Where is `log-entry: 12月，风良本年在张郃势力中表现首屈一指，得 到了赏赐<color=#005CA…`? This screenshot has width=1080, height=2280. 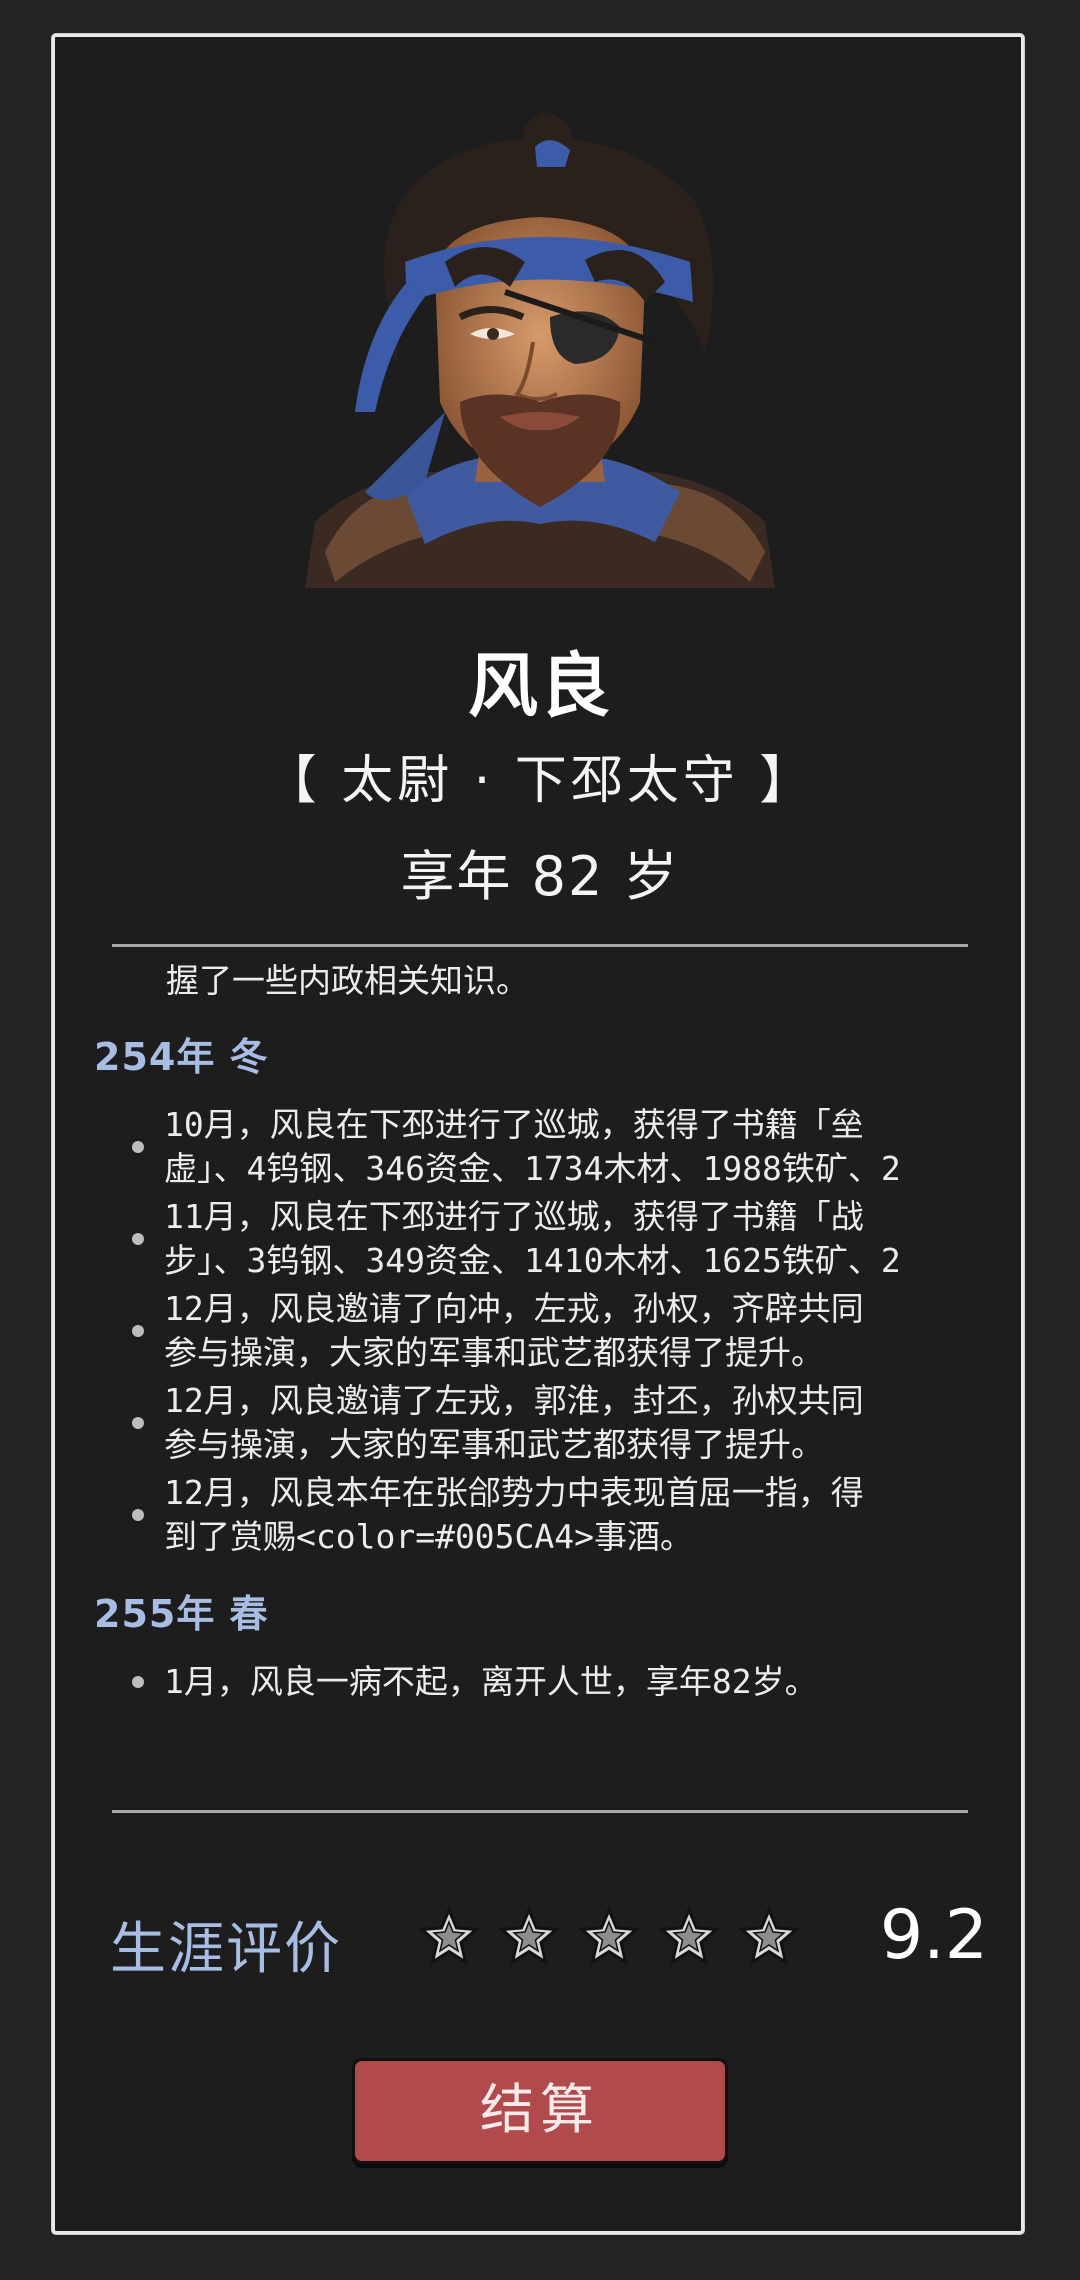 log-entry: 12月，风良本年在张郃势力中表现首屈一指，得 到了赏赐<color=#005CA… is located at coordinates (542, 1515).